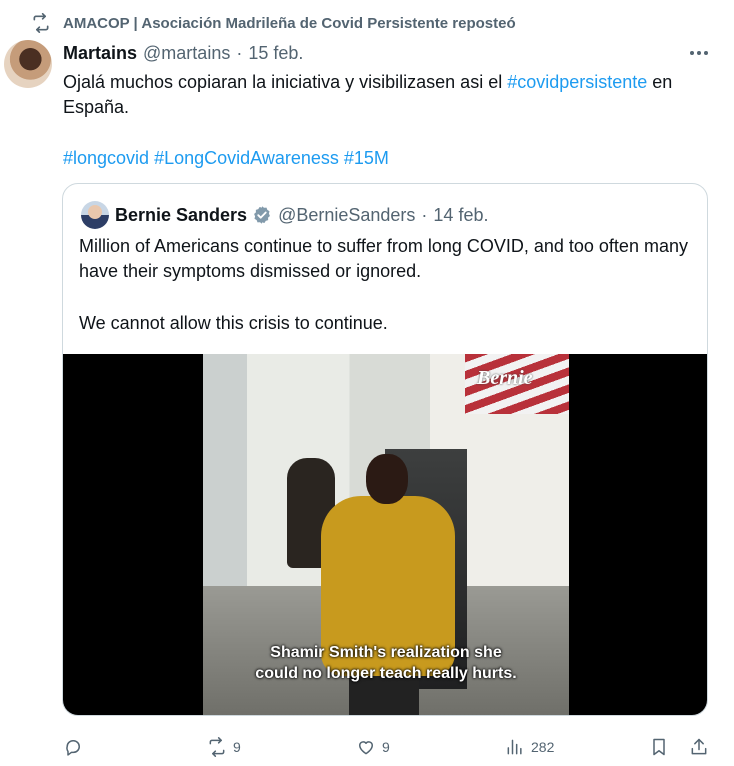 Image resolution: width=734 pixels, height=766 pixels. I want to click on author-handle: @martains, so click(186, 53).